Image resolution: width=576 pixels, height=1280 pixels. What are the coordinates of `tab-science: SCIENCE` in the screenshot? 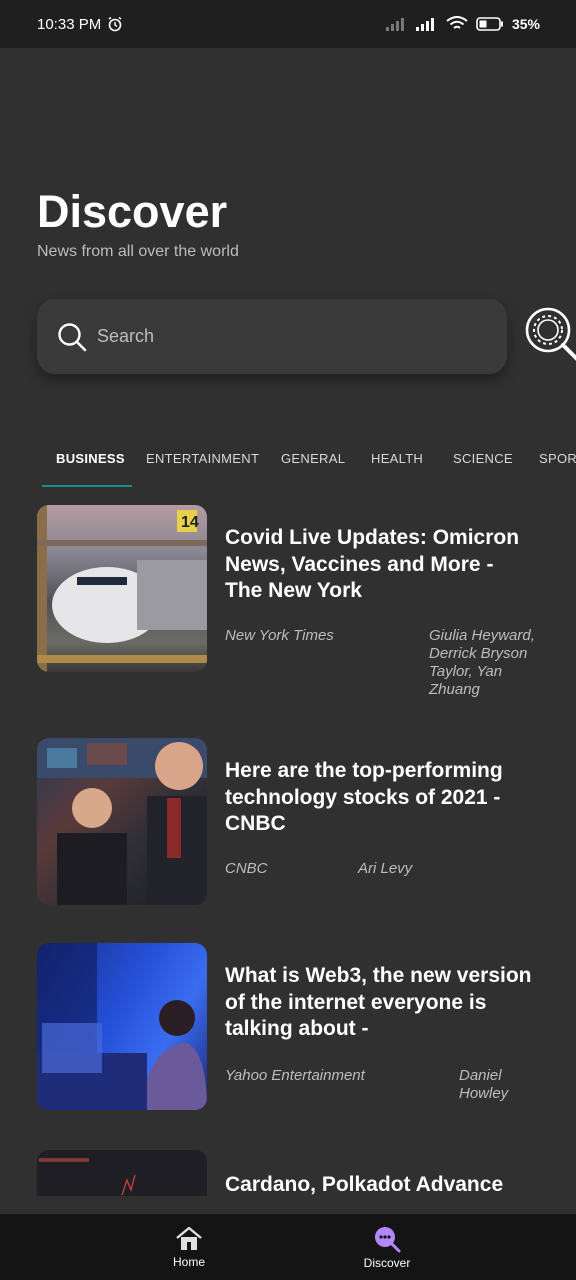 It's located at (483, 459).